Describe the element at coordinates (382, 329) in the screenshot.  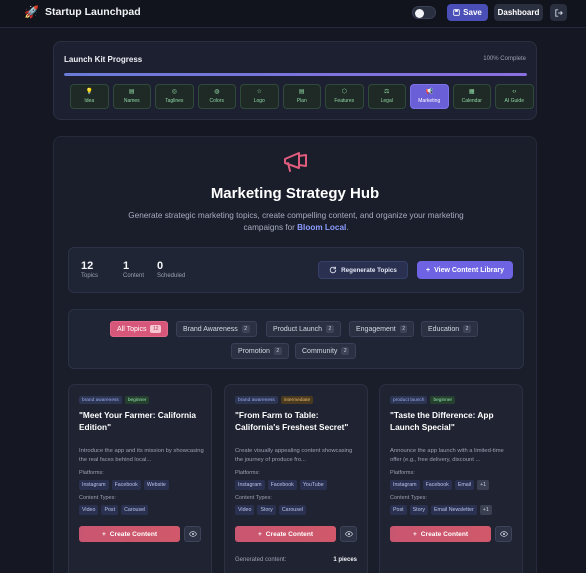
I see `filter-engagement: Engagement 2` at that location.